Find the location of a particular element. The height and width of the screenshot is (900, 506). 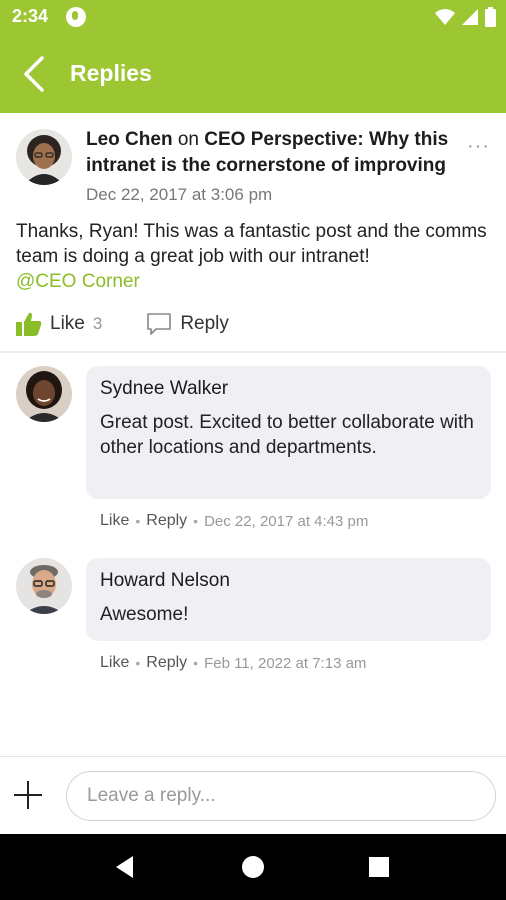

post-actions: Like 3 Reply is located at coordinates (122, 324).